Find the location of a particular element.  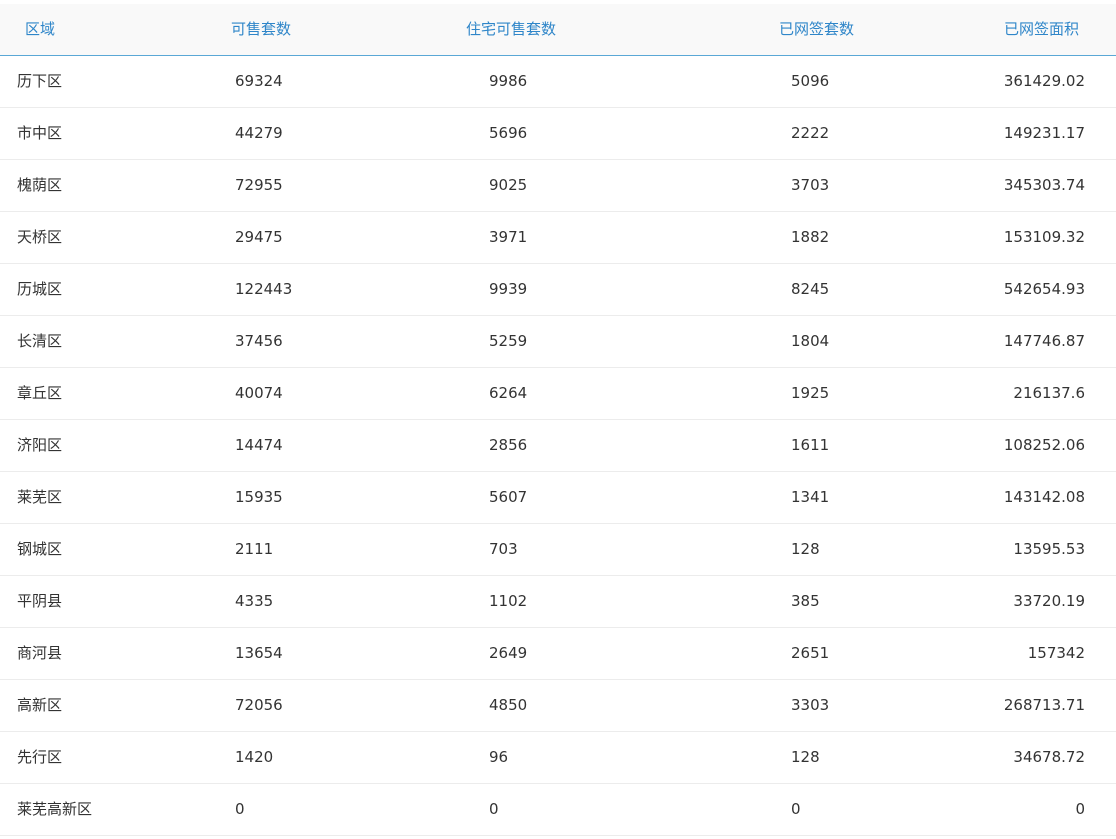

cell-residential-available-units: 2856 is located at coordinates (508, 445).